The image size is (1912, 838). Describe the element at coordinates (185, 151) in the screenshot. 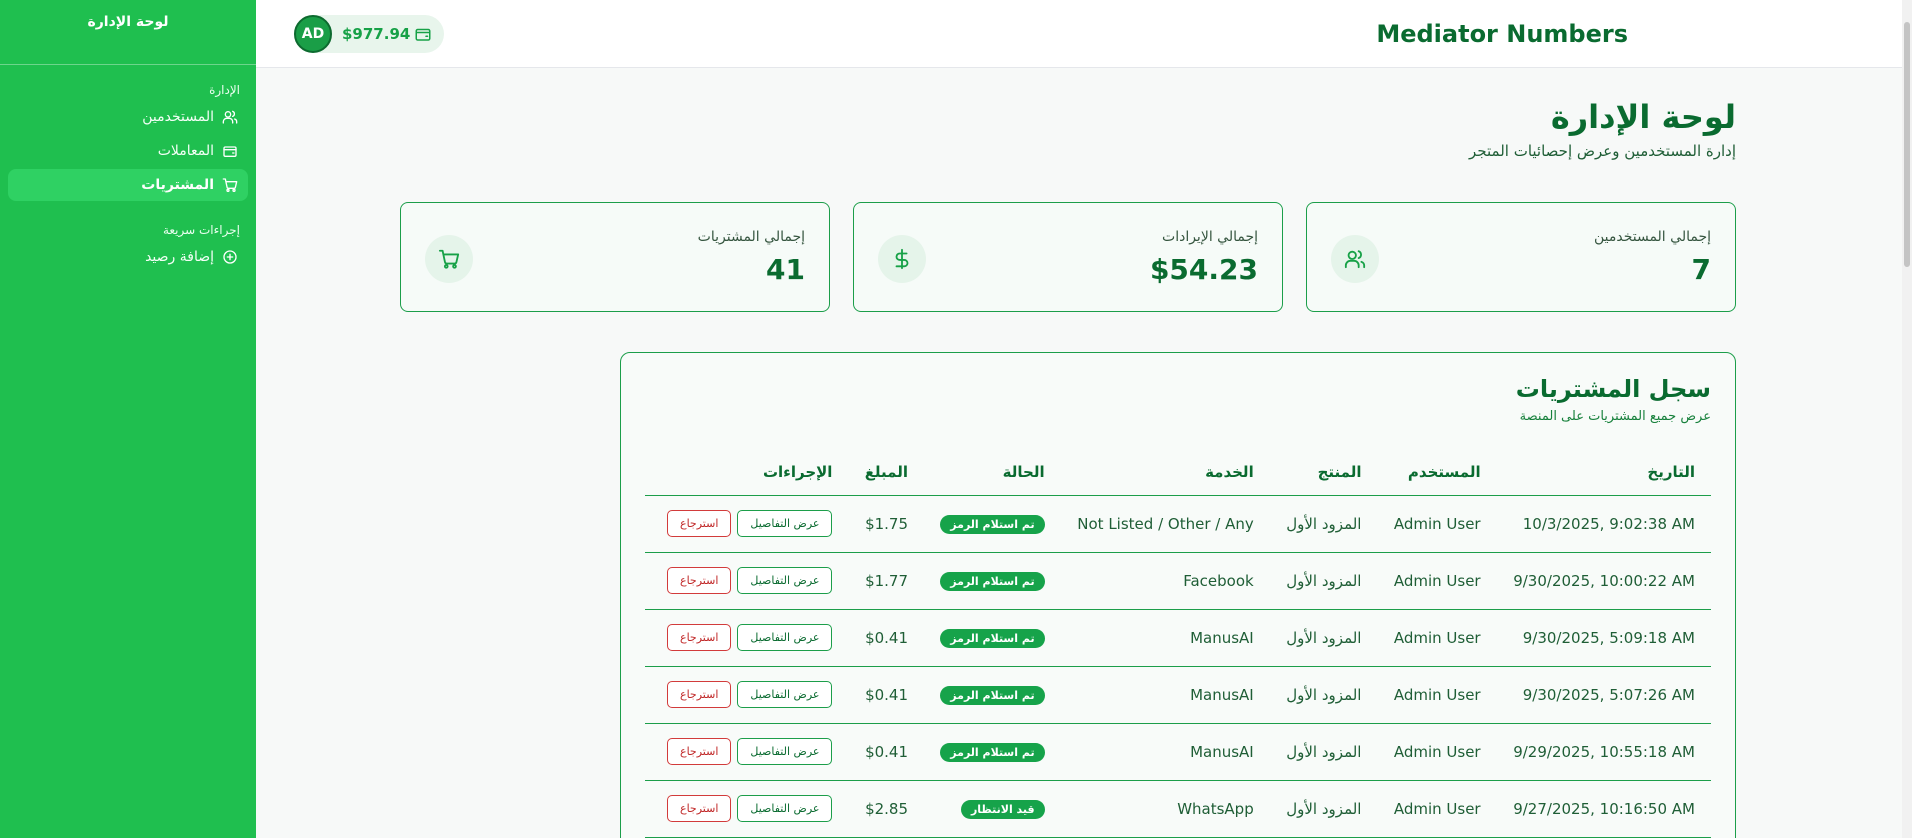

I see `sidebar-item-label: المعاملات` at that location.